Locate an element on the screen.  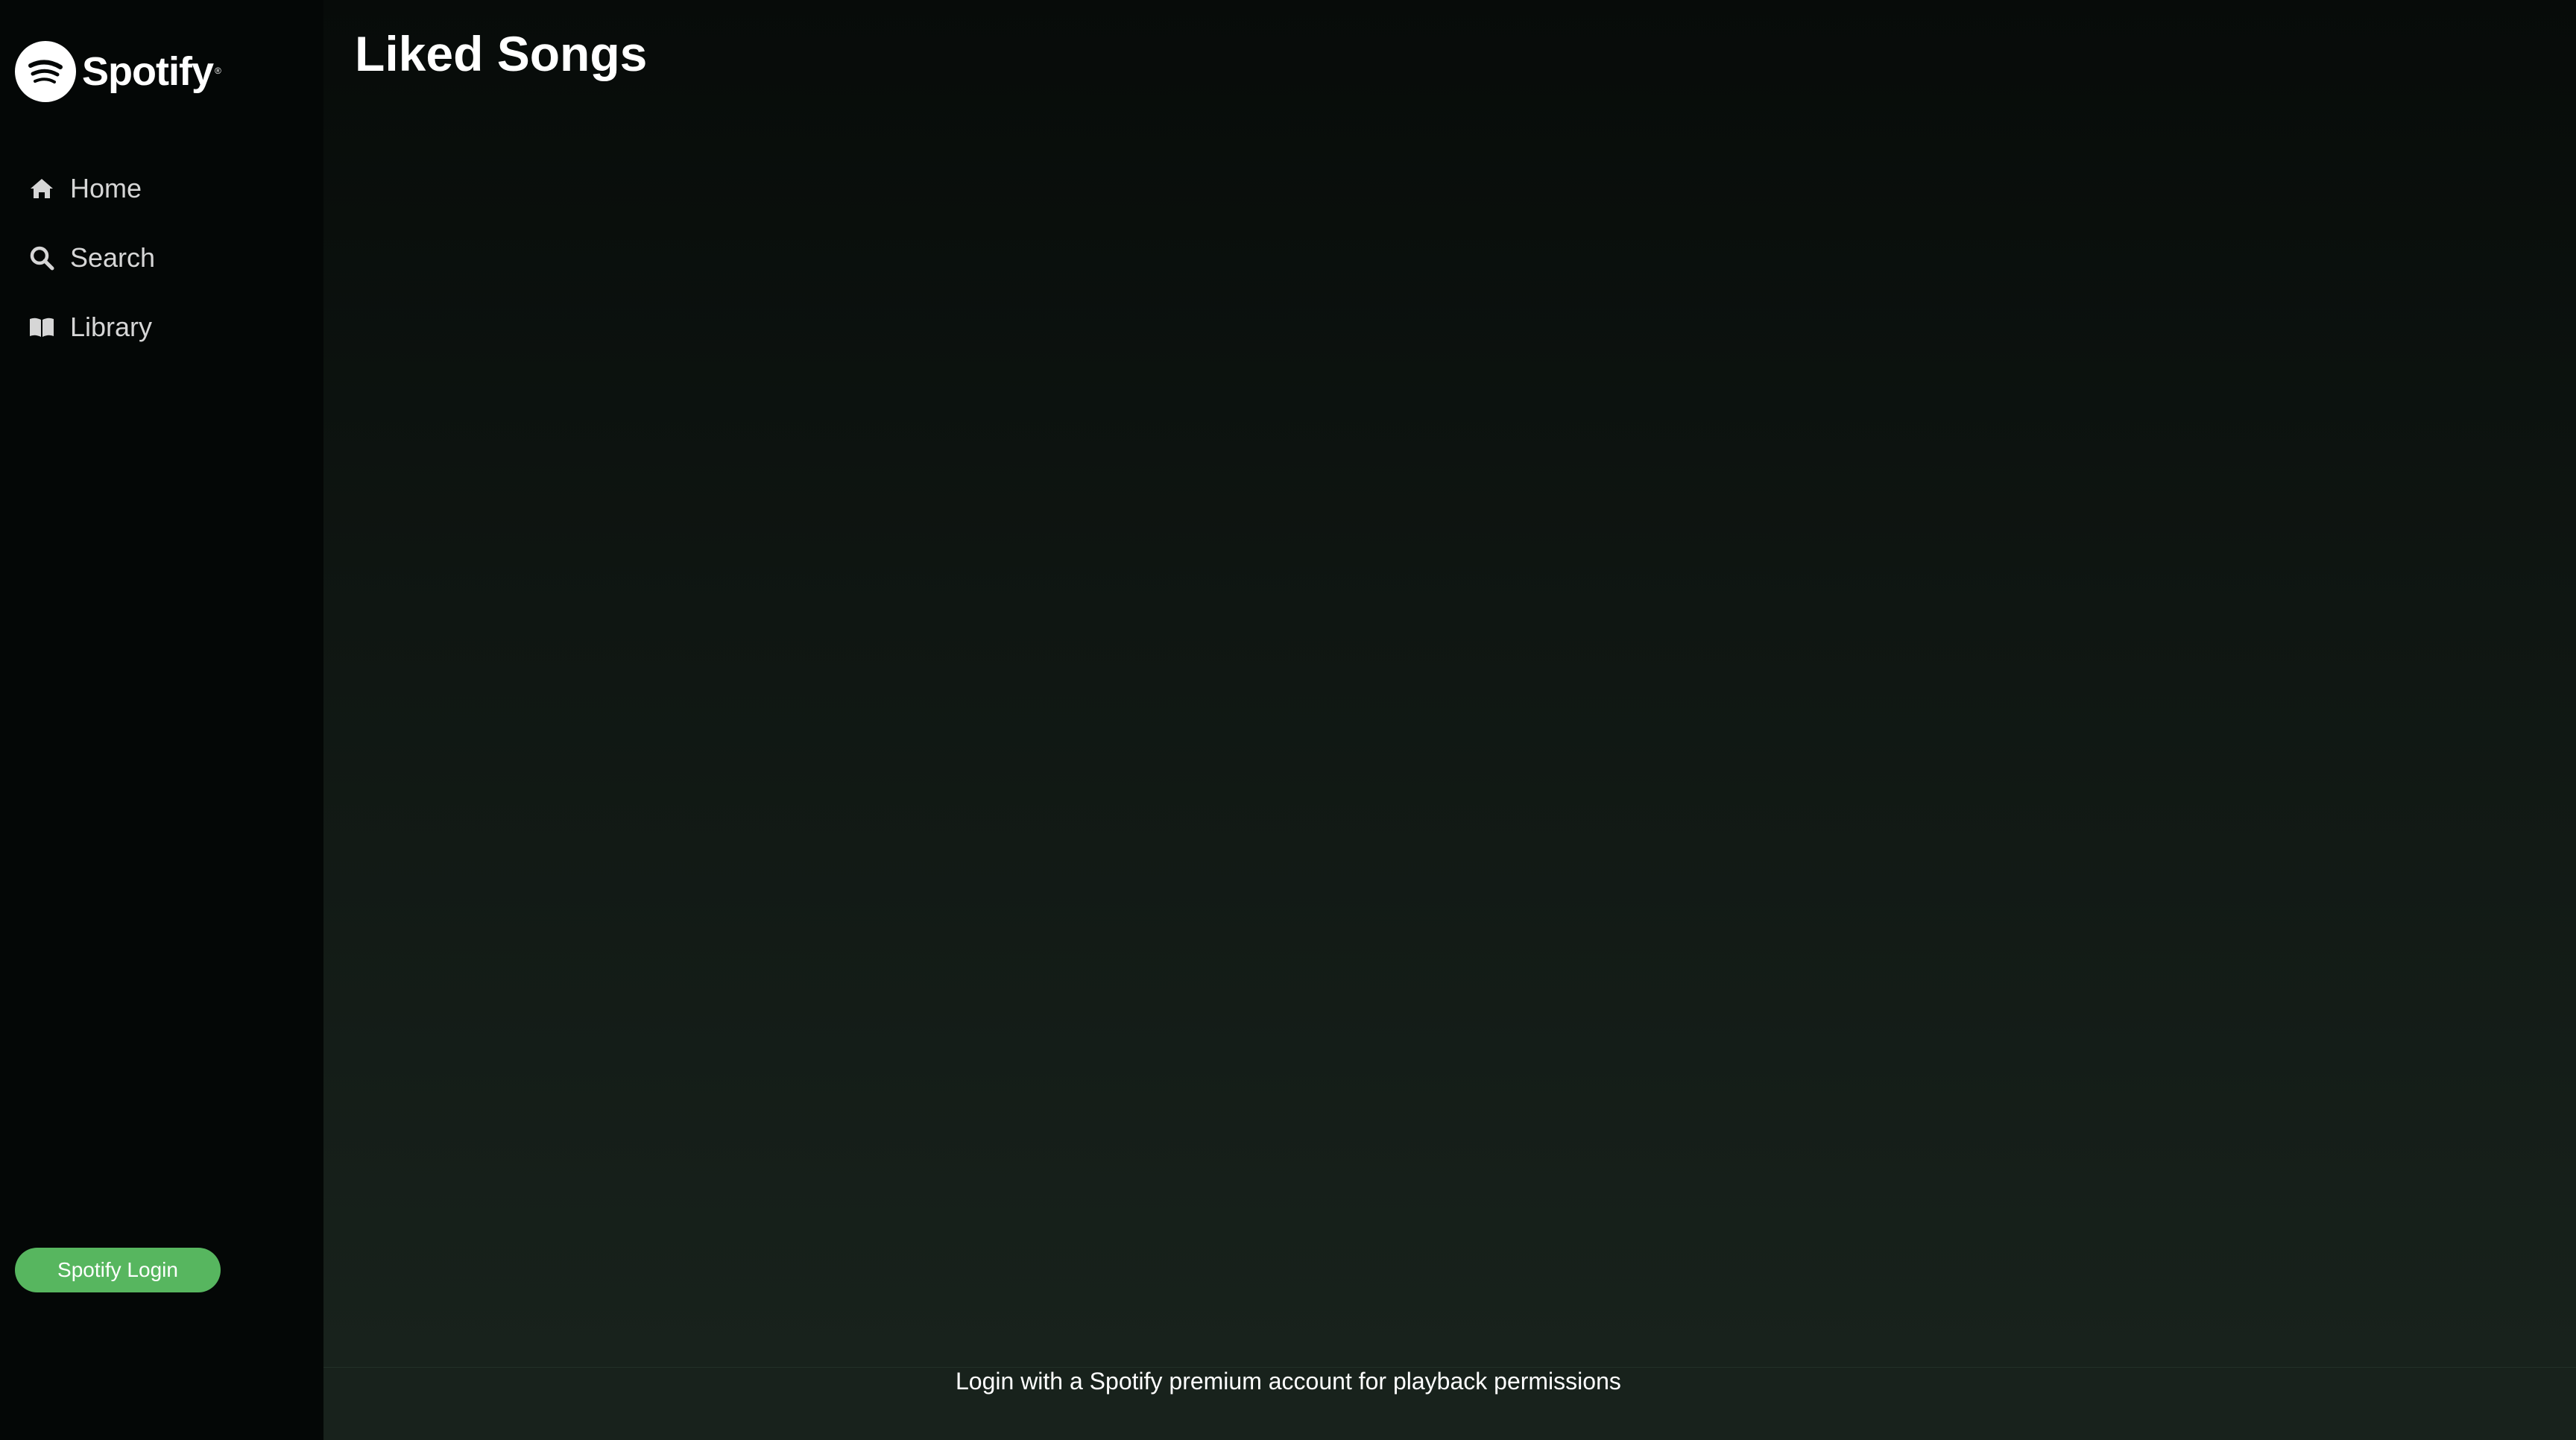
sidebar-item-library: Library is located at coordinates (91, 327).